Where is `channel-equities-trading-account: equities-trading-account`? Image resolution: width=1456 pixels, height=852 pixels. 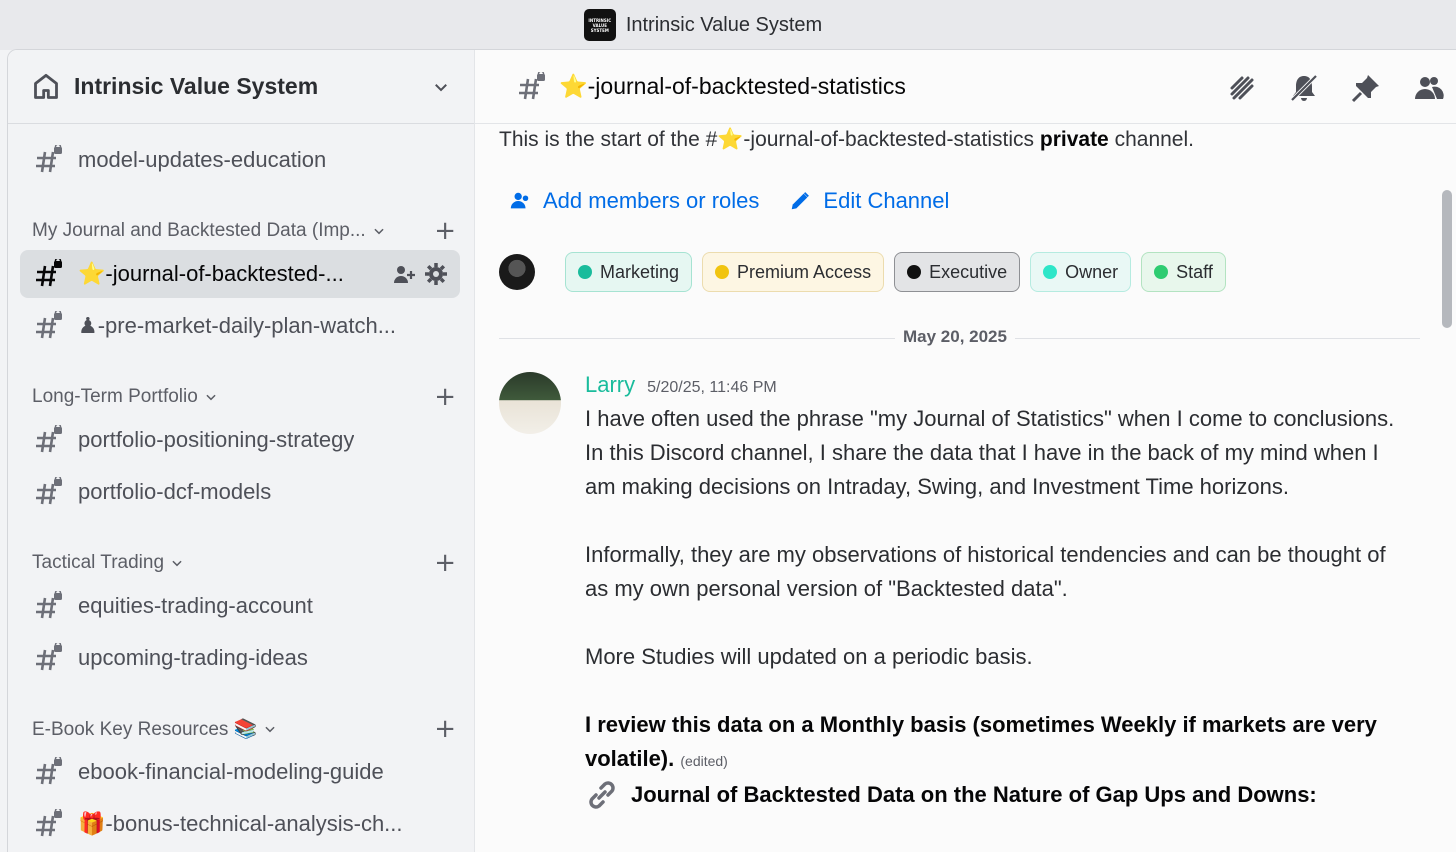 channel-equities-trading-account: equities-trading-account is located at coordinates (240, 606).